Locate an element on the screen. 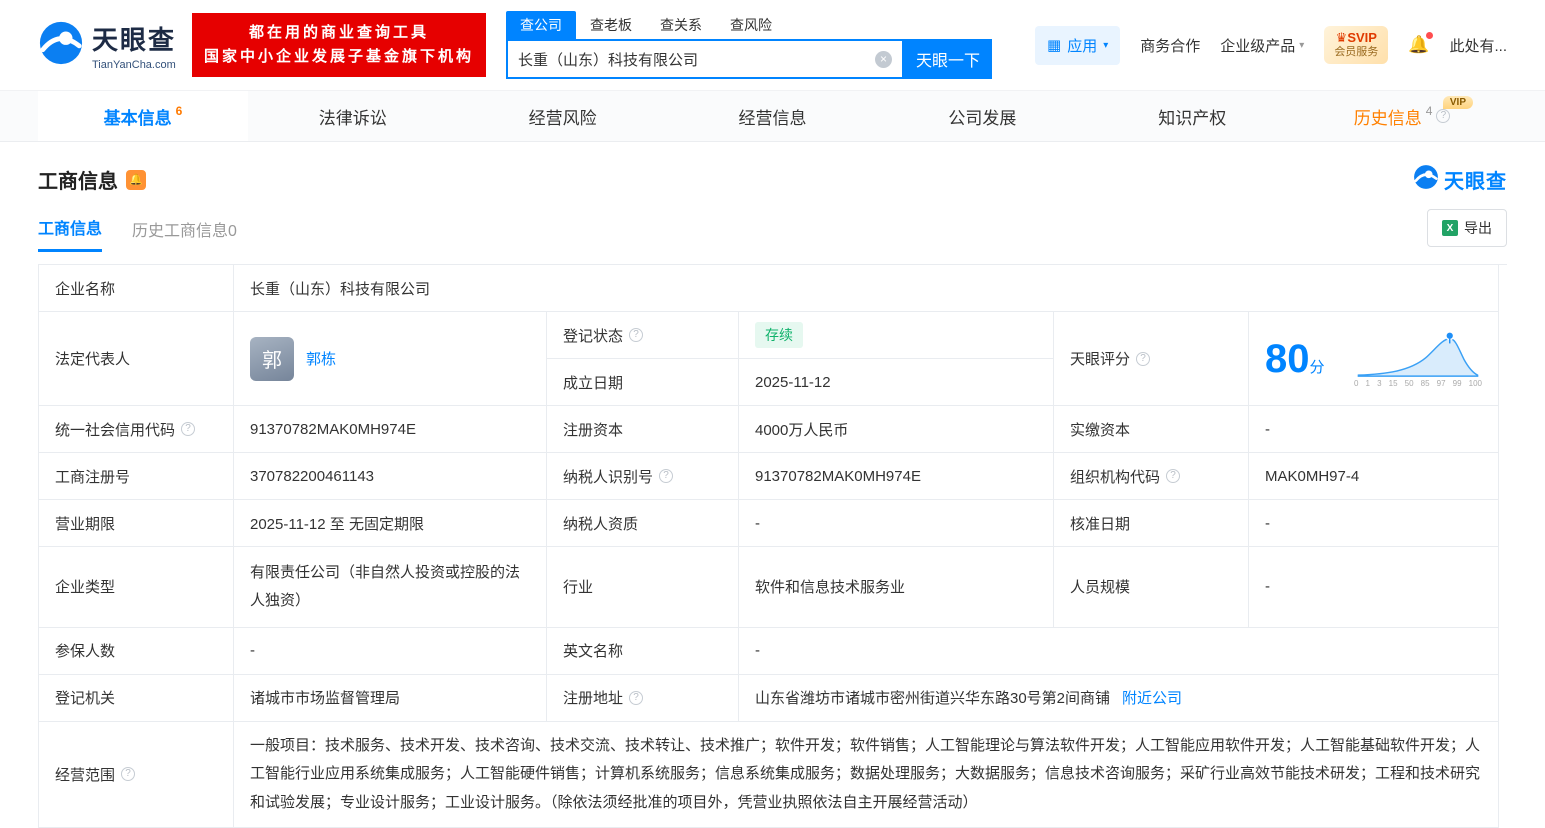  vip-badge: VIP is located at coordinates (1458, 102).